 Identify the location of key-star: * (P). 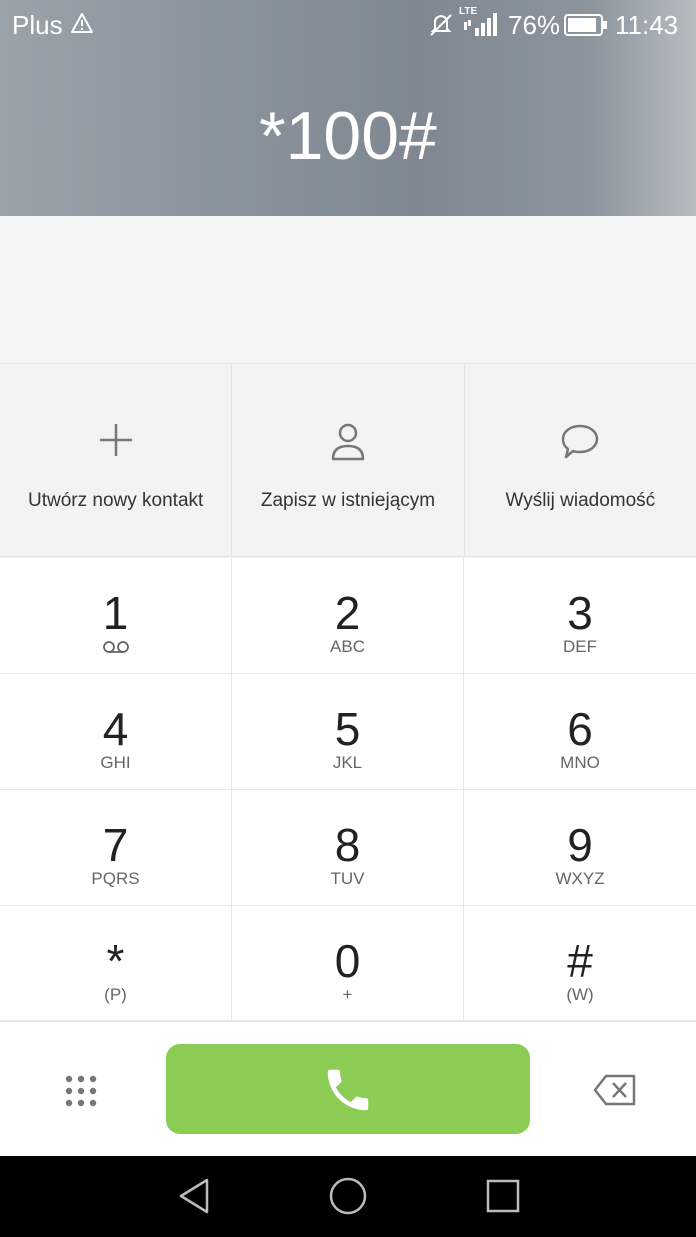
(116, 963).